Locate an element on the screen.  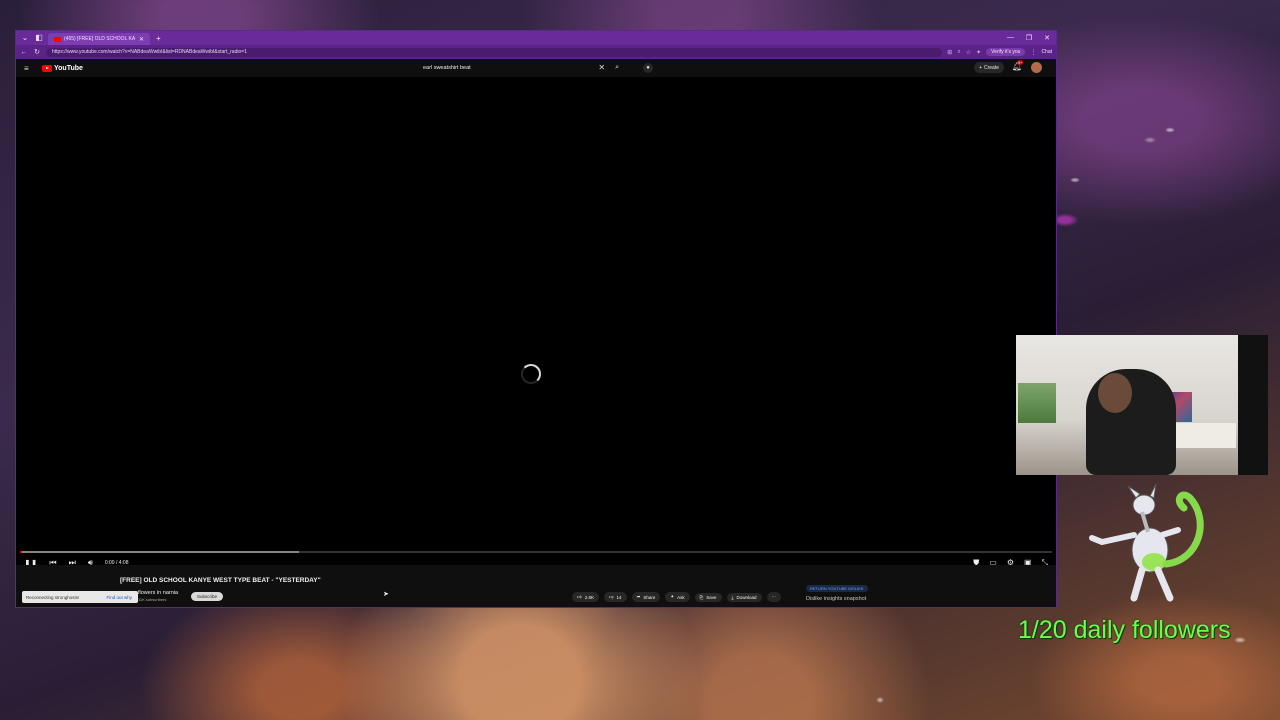
hamburger-menu-icon: ≡ is located at coordinates (29, 68).